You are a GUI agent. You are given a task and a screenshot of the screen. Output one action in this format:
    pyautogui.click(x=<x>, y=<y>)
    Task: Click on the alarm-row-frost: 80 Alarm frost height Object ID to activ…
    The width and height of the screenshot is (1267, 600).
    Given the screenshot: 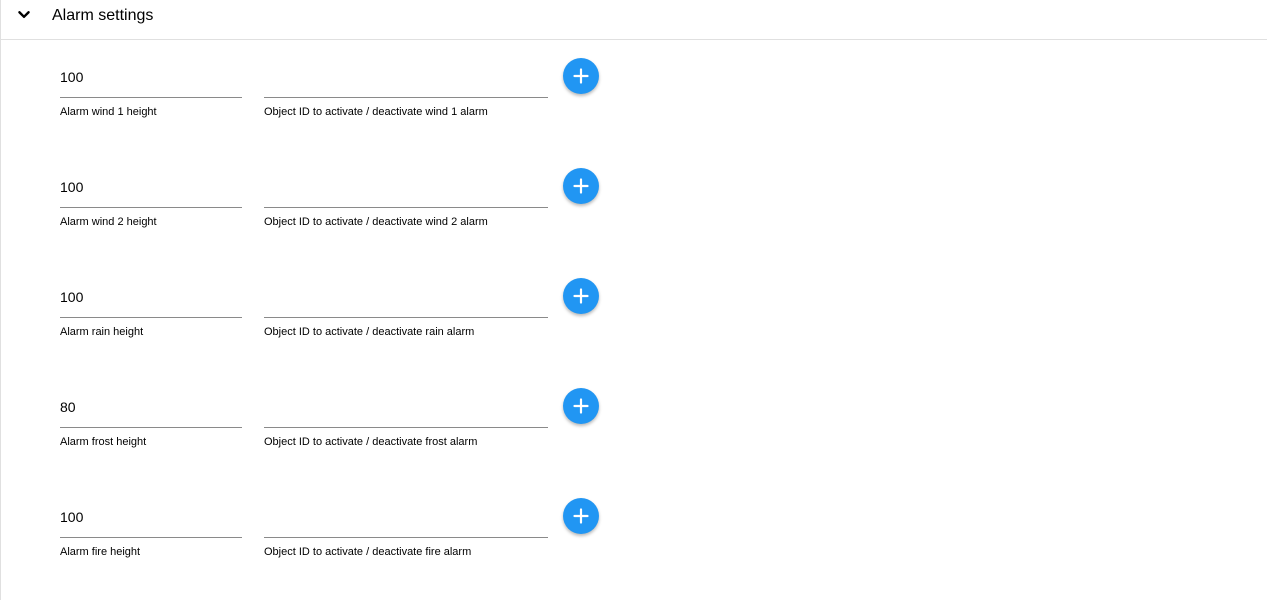 What is the action you would take?
    pyautogui.click(x=351, y=429)
    